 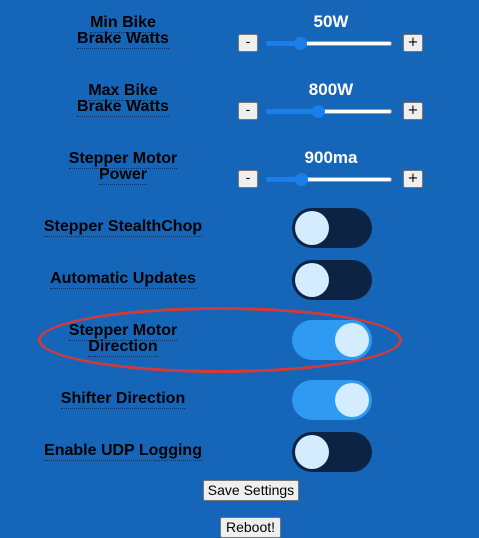 I want to click on min-brake-label-line2: Brake Watts, so click(x=123, y=39).